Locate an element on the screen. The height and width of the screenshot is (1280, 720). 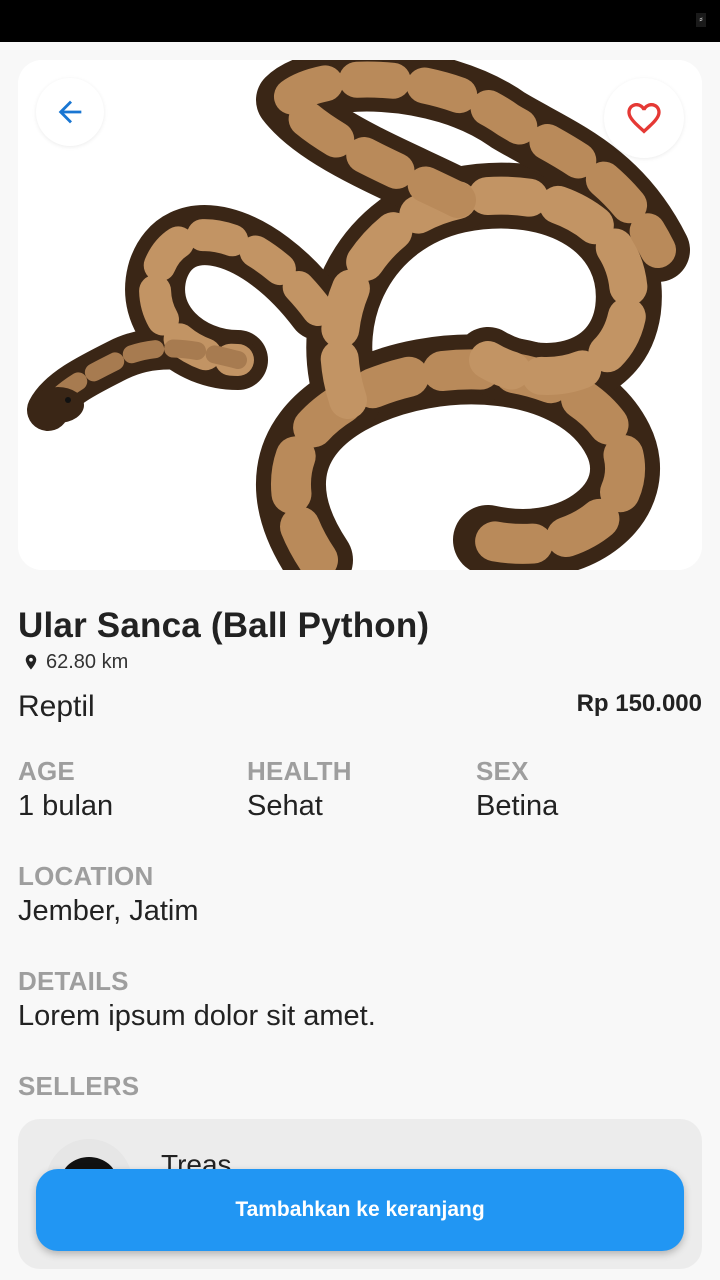
location-value: Jember, Jatim is located at coordinates (108, 911).